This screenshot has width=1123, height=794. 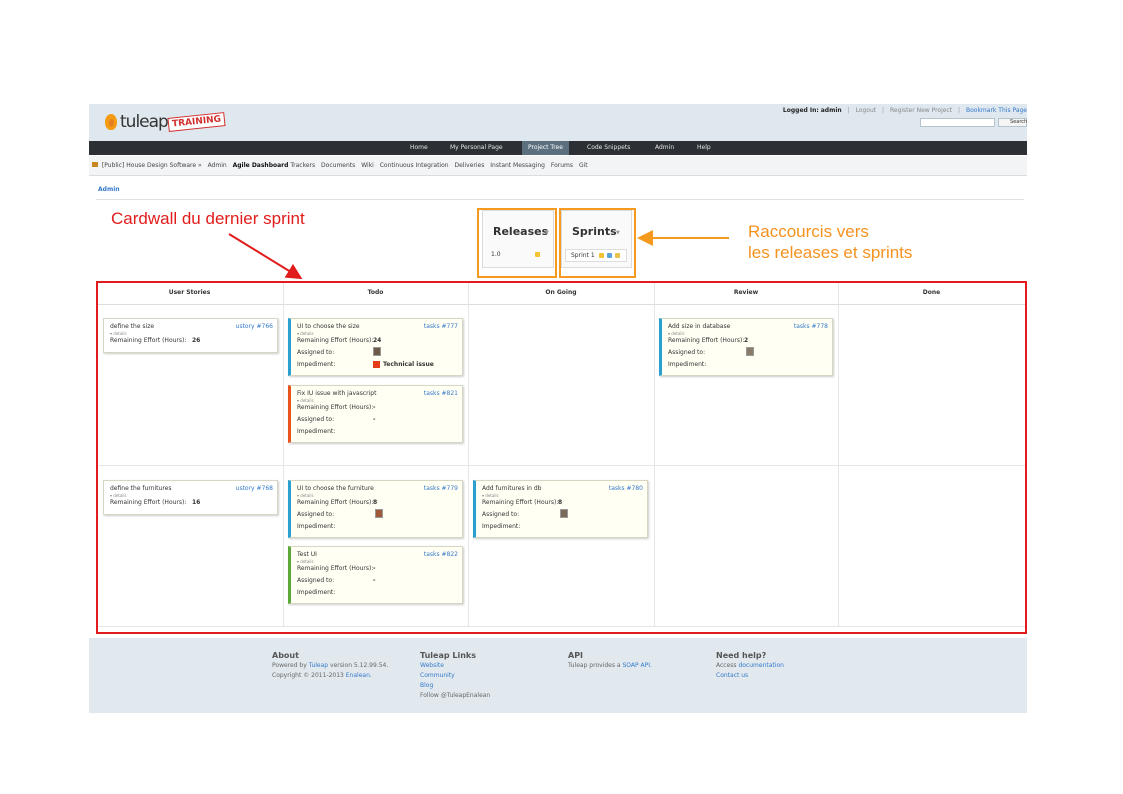 I want to click on footer-soap-api-link: SOAP API., so click(x=636, y=665).